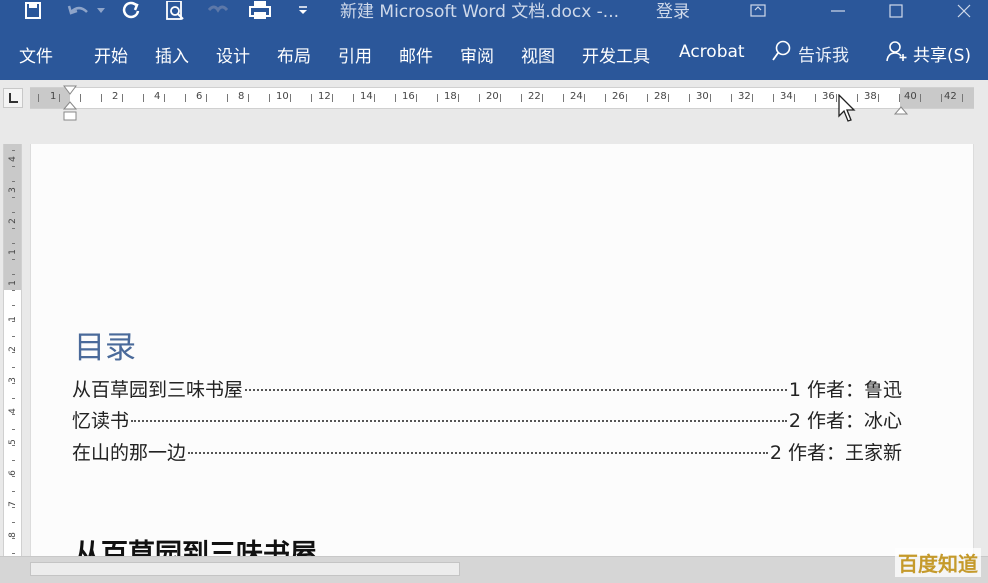 This screenshot has height=583, width=988. What do you see at coordinates (101, 421) in the screenshot?
I see `toc-entry-title: 忆读书` at bounding box center [101, 421].